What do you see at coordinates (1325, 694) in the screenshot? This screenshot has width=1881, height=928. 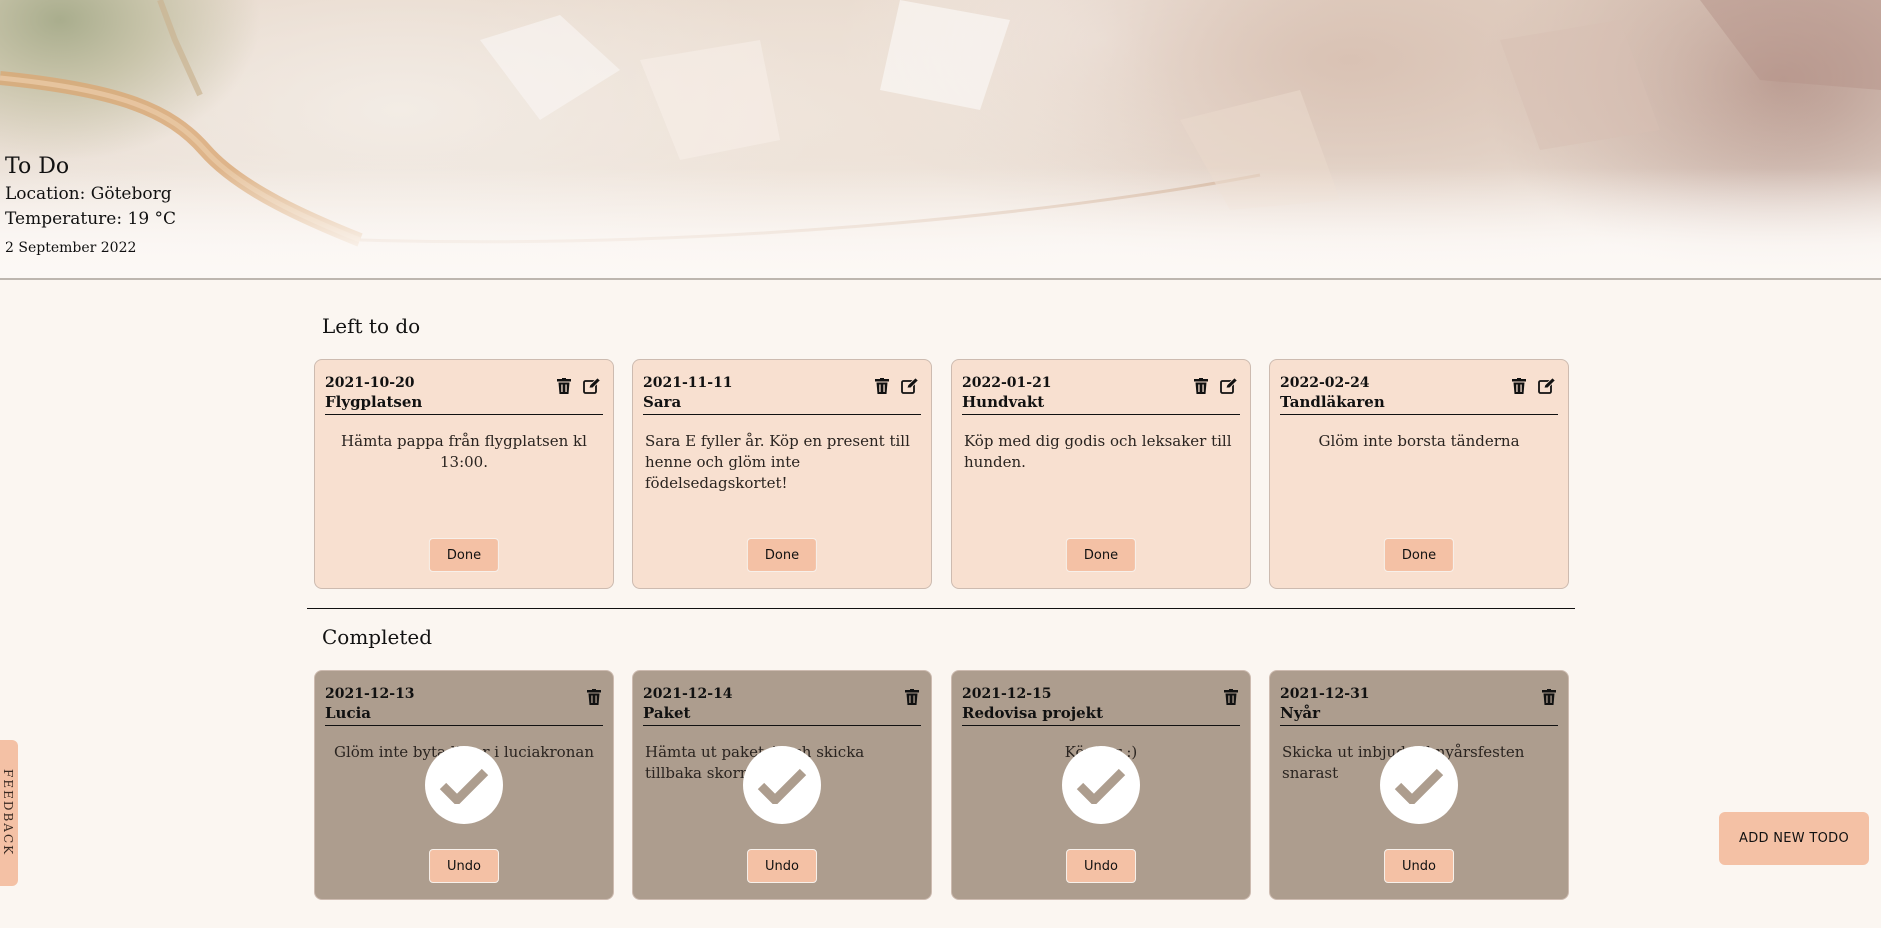 I see `card-date: 2021-12-31` at bounding box center [1325, 694].